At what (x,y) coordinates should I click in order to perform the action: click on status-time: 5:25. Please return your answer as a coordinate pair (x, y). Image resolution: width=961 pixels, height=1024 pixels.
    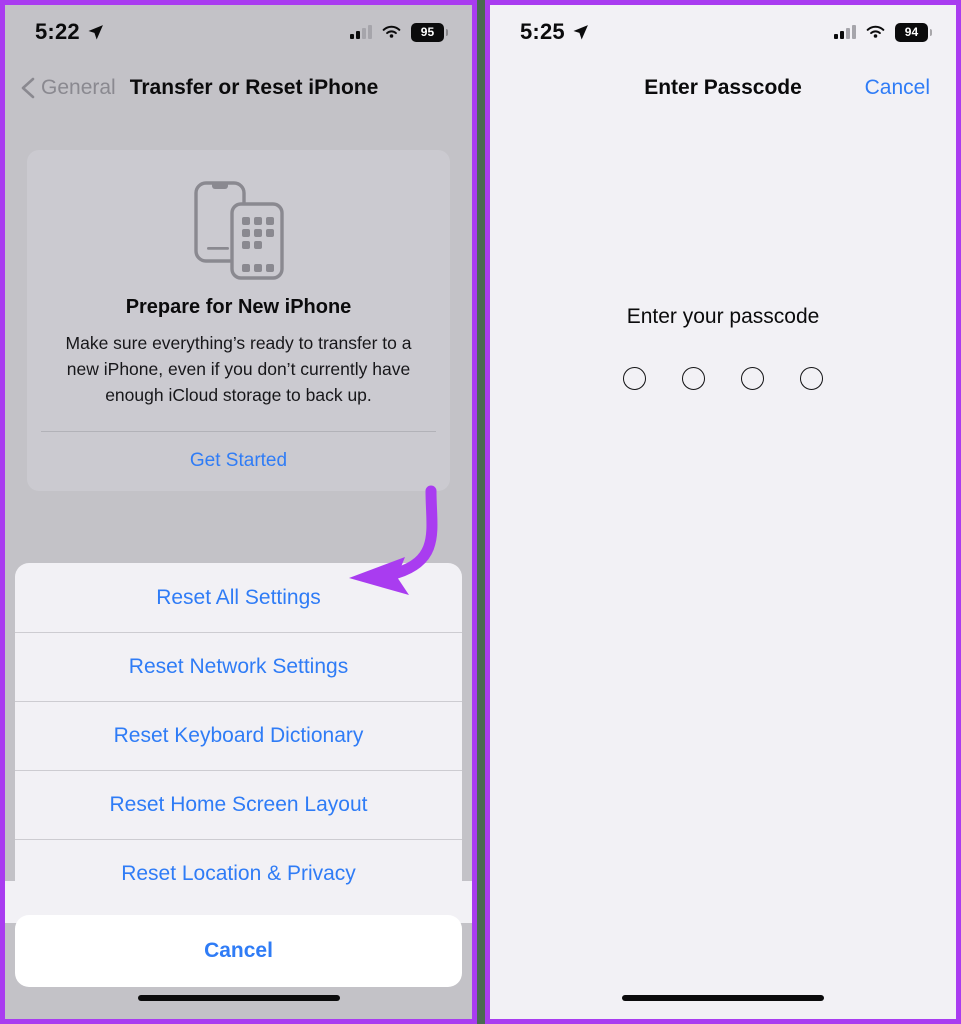
    Looking at the image, I should click on (542, 31).